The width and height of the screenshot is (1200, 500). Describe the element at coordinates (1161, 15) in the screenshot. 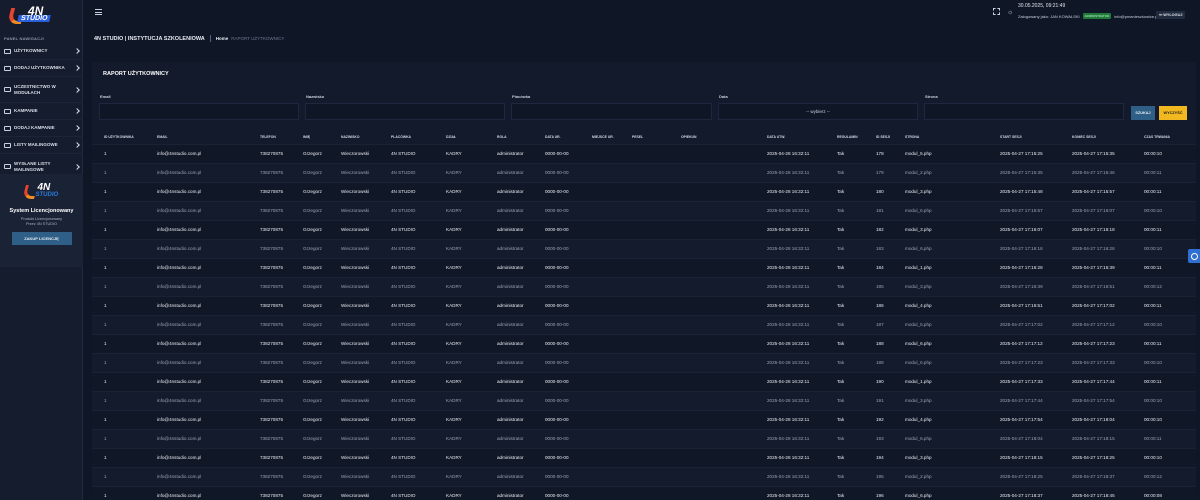

I see `logout-icon: ⇦` at that location.